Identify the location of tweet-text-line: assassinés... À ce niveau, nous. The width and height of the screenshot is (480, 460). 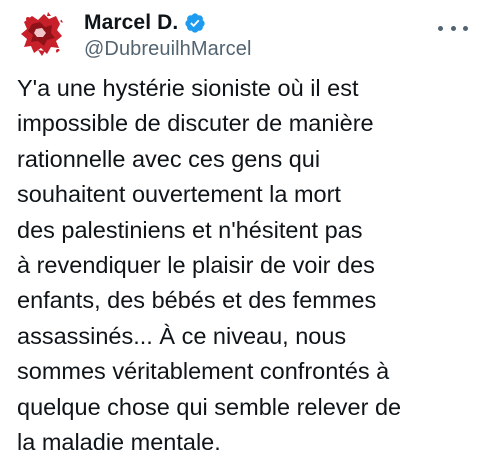
(182, 335).